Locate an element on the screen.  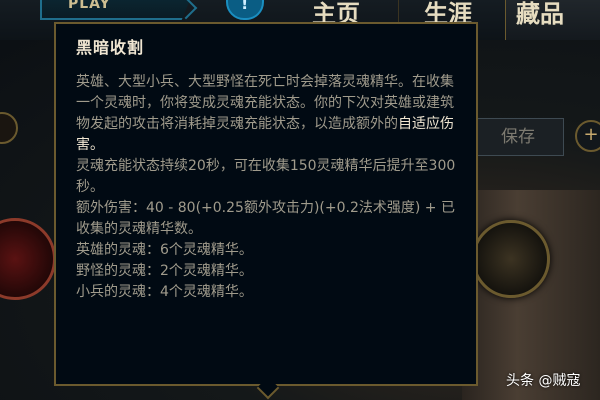
tooltip-paragraph: 英雄的灵魂：6个灵魂精华。 is located at coordinates (164, 250).